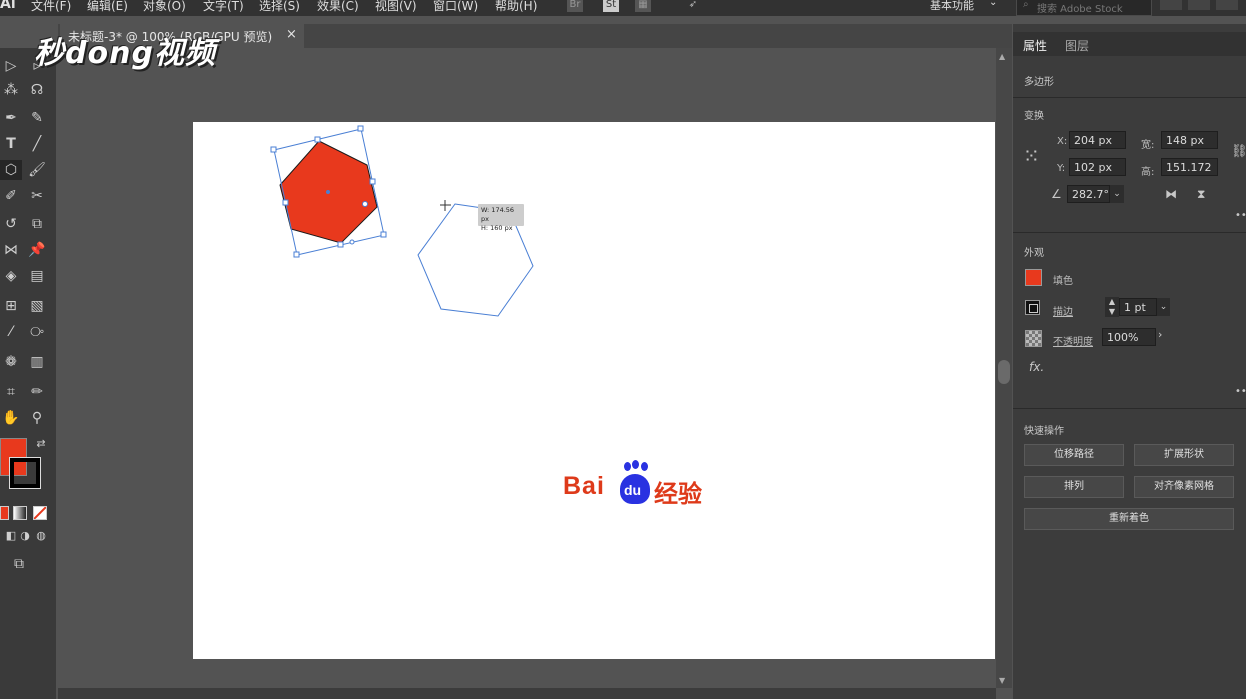 The width and height of the screenshot is (1246, 699). What do you see at coordinates (1044, 431) in the screenshot?
I see `quick-actions-section-title: 快速操作` at bounding box center [1044, 431].